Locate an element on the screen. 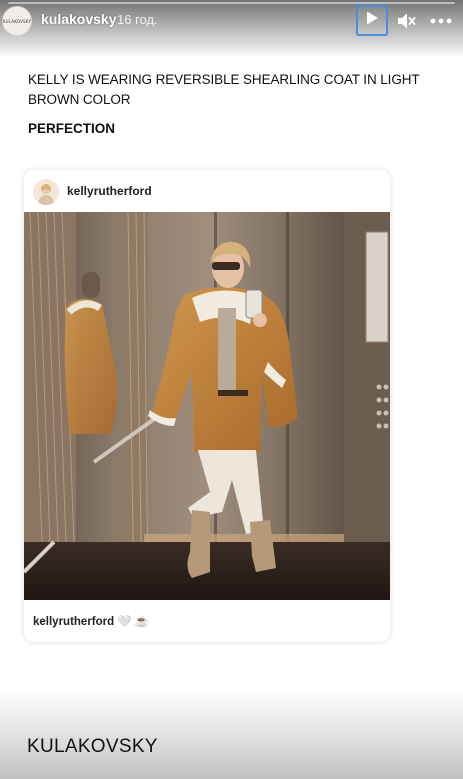  post-caption: kellyrutherford 🤍 ☕ is located at coordinates (91, 621).